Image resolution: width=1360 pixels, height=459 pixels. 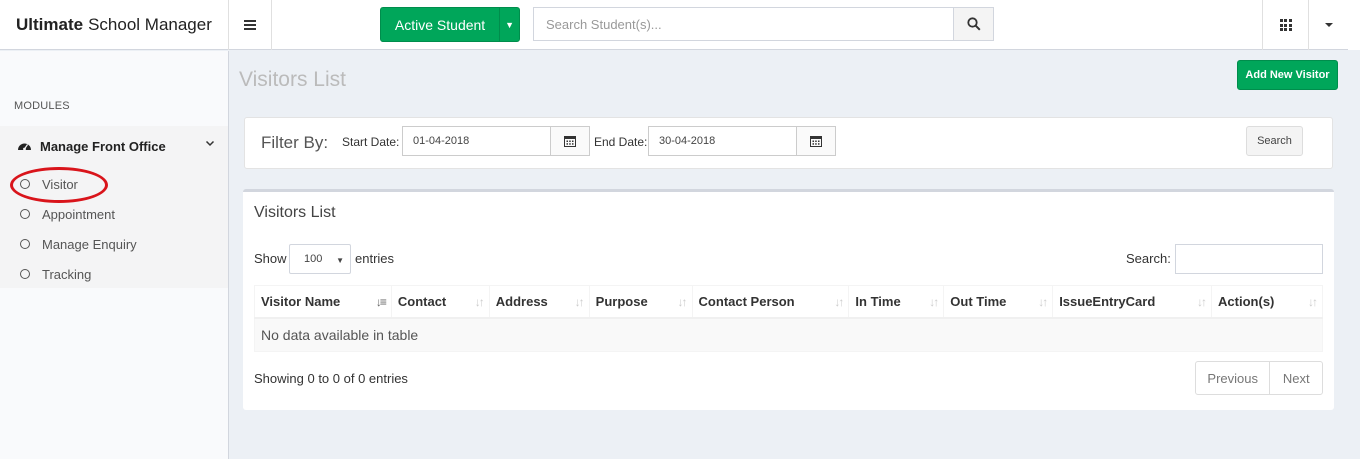 I want to click on entries-value: 100, so click(x=313, y=259).